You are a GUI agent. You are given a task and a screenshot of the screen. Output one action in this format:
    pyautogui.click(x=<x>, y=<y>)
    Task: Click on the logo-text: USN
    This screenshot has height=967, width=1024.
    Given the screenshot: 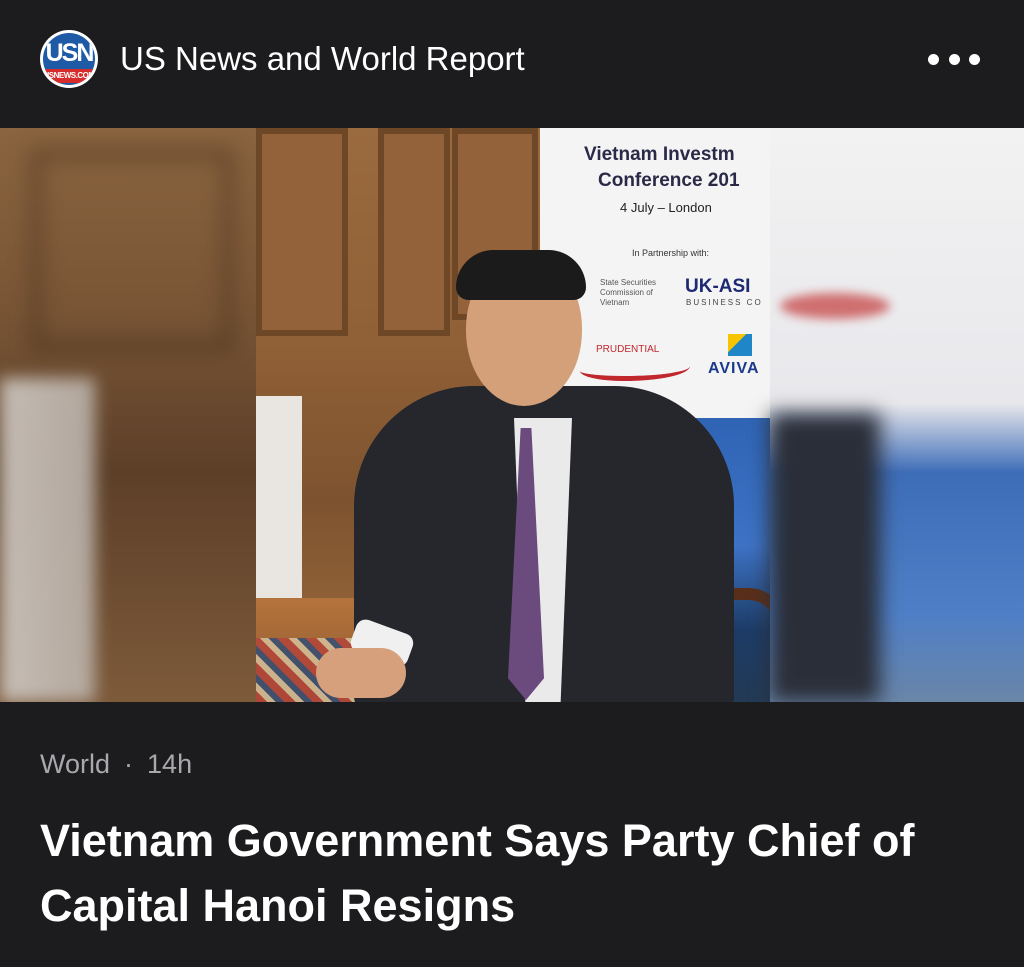 What is the action you would take?
    pyautogui.click(x=70, y=53)
    